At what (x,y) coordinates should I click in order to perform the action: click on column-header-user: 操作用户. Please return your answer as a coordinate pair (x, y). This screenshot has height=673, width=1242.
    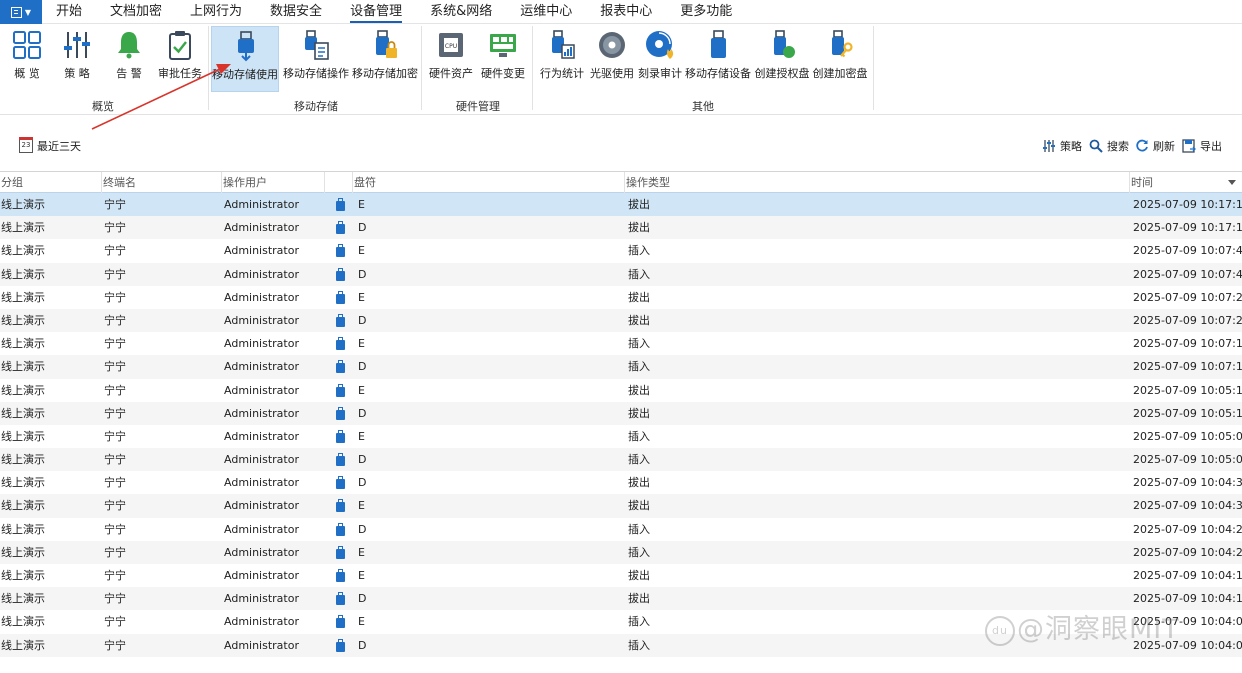
    Looking at the image, I should click on (272, 183).